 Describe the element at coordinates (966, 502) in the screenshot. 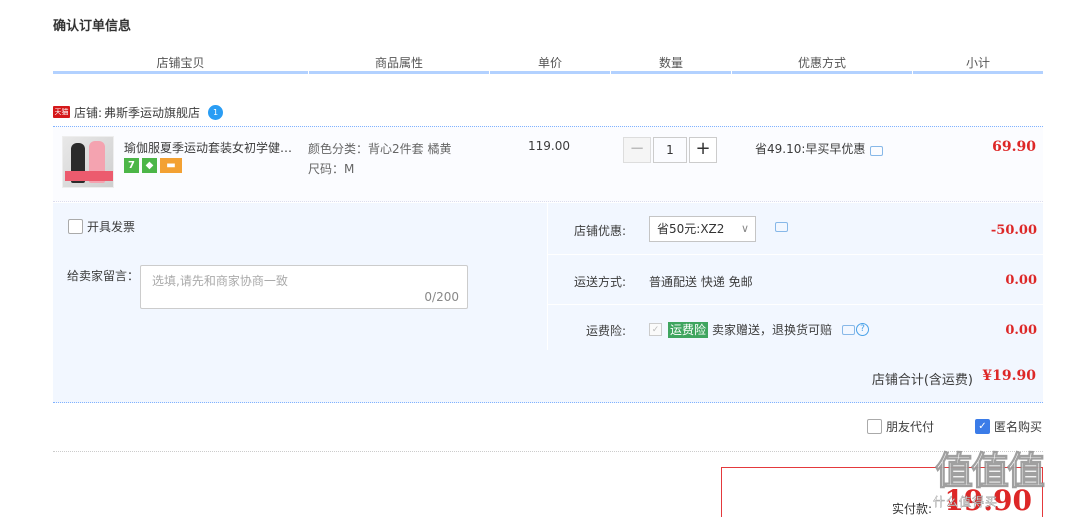

I see `watermark-subtitle: 什么值得买` at that location.